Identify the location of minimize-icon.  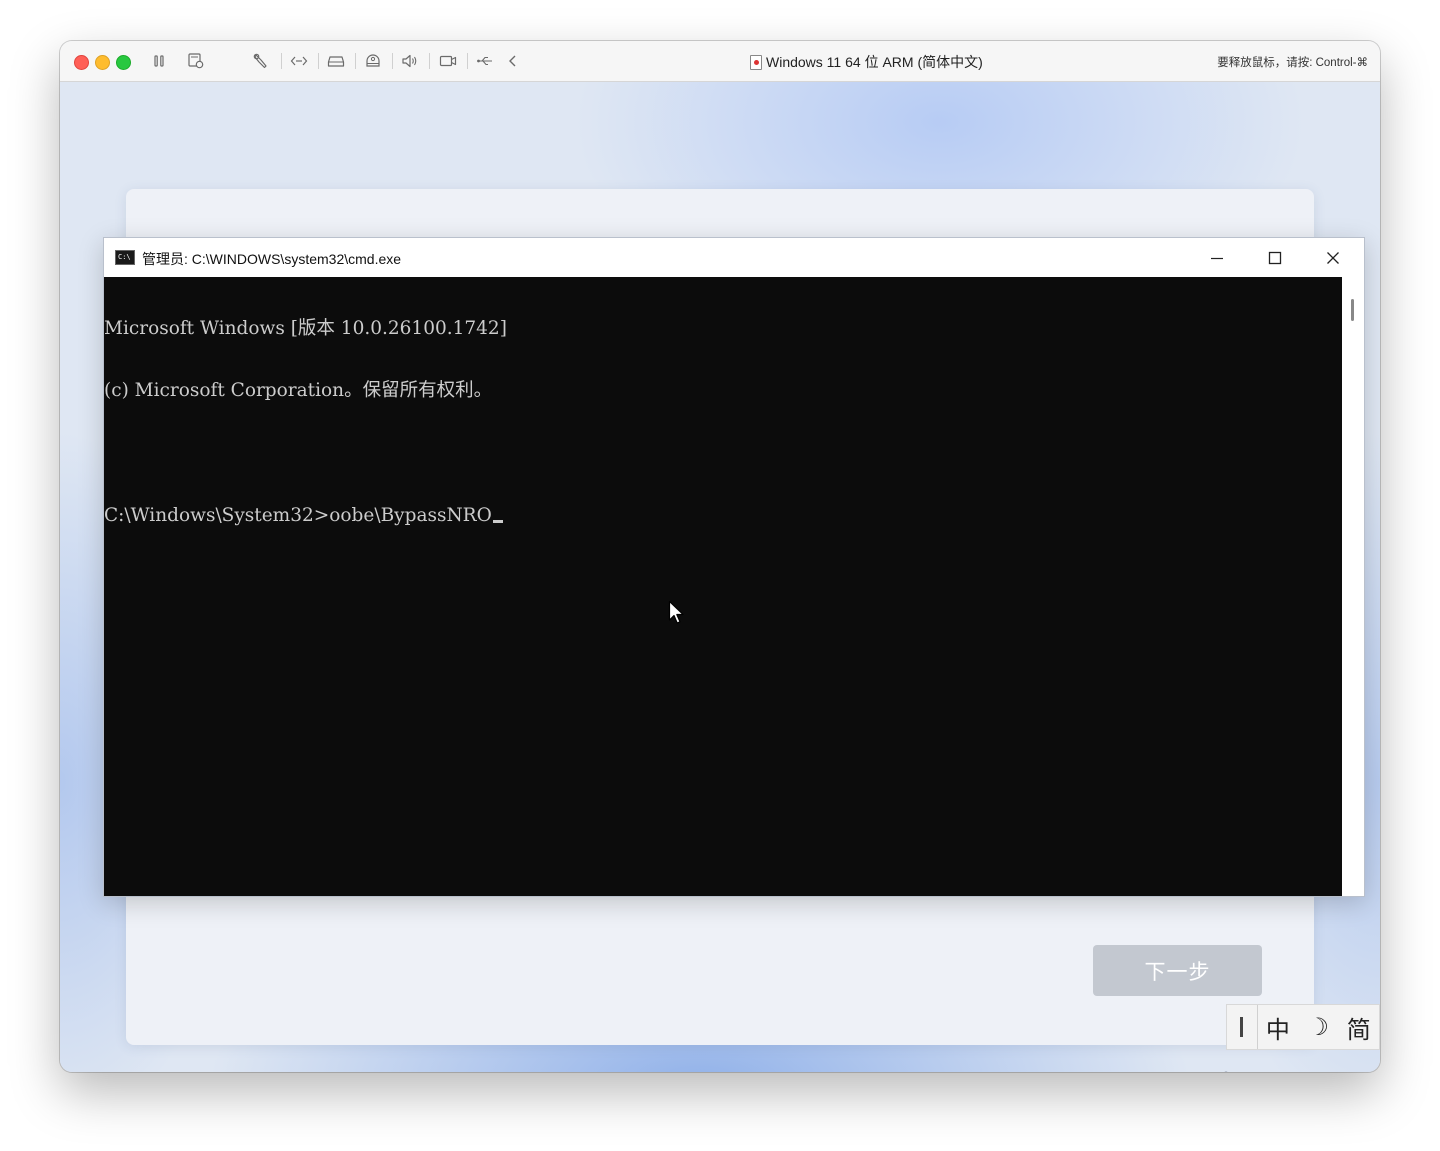
(1217, 257).